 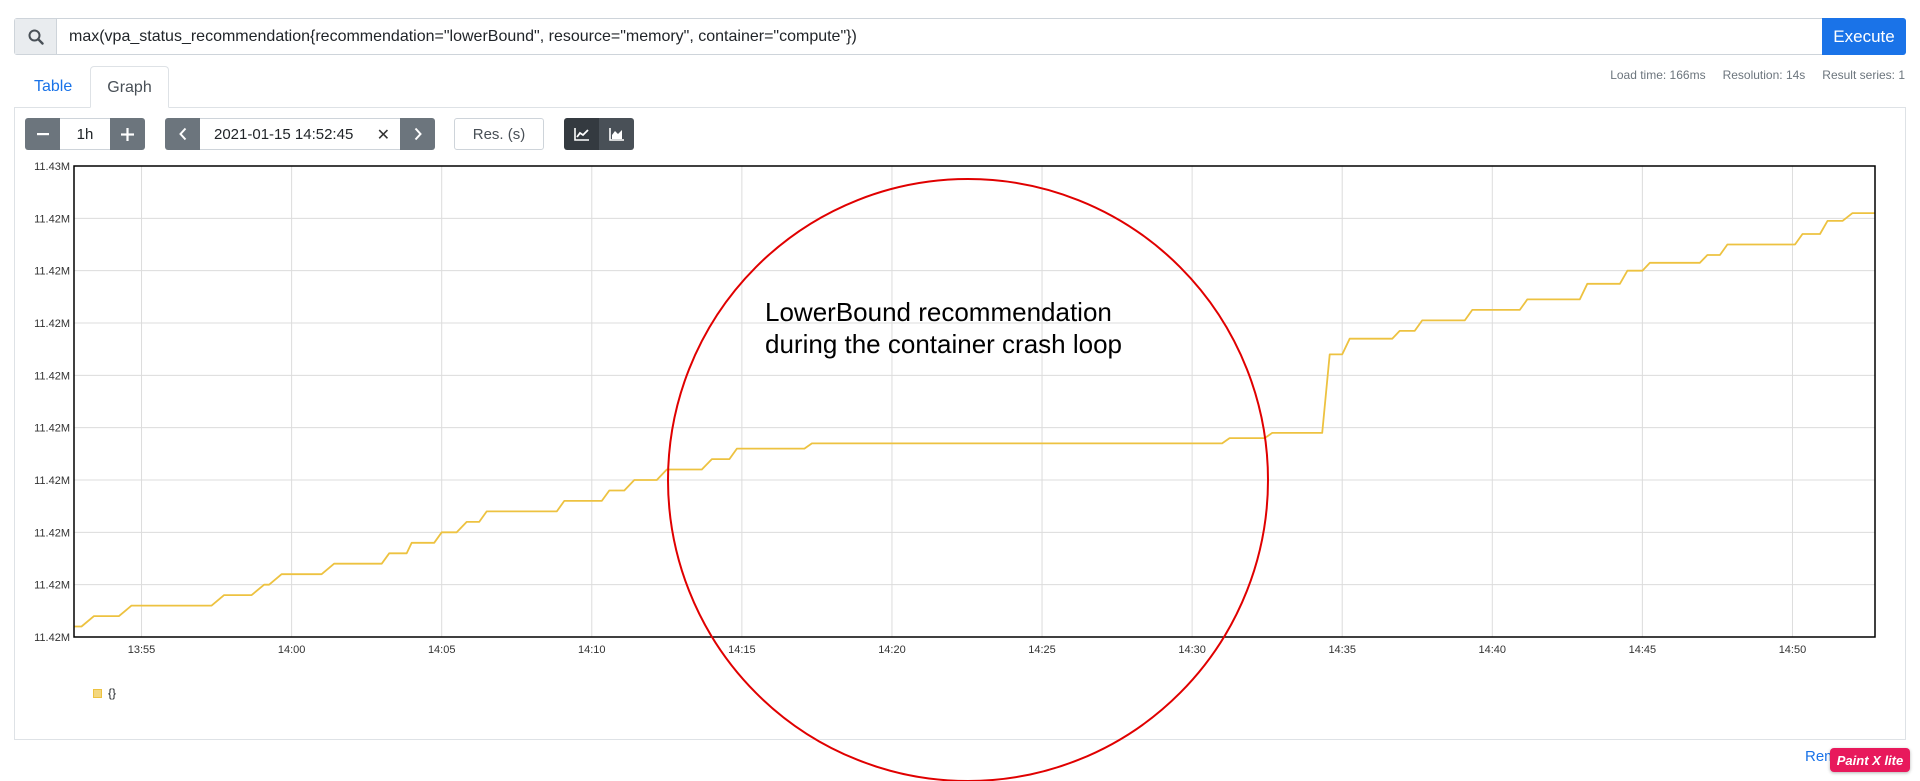 What do you see at coordinates (592, 650) in the screenshot?
I see `x-tick-label: 14:10` at bounding box center [592, 650].